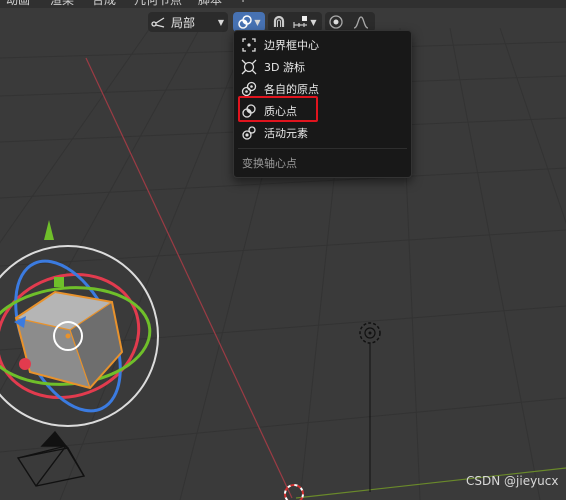  I want to click on tab-compositing: 合成, so click(104, 4).